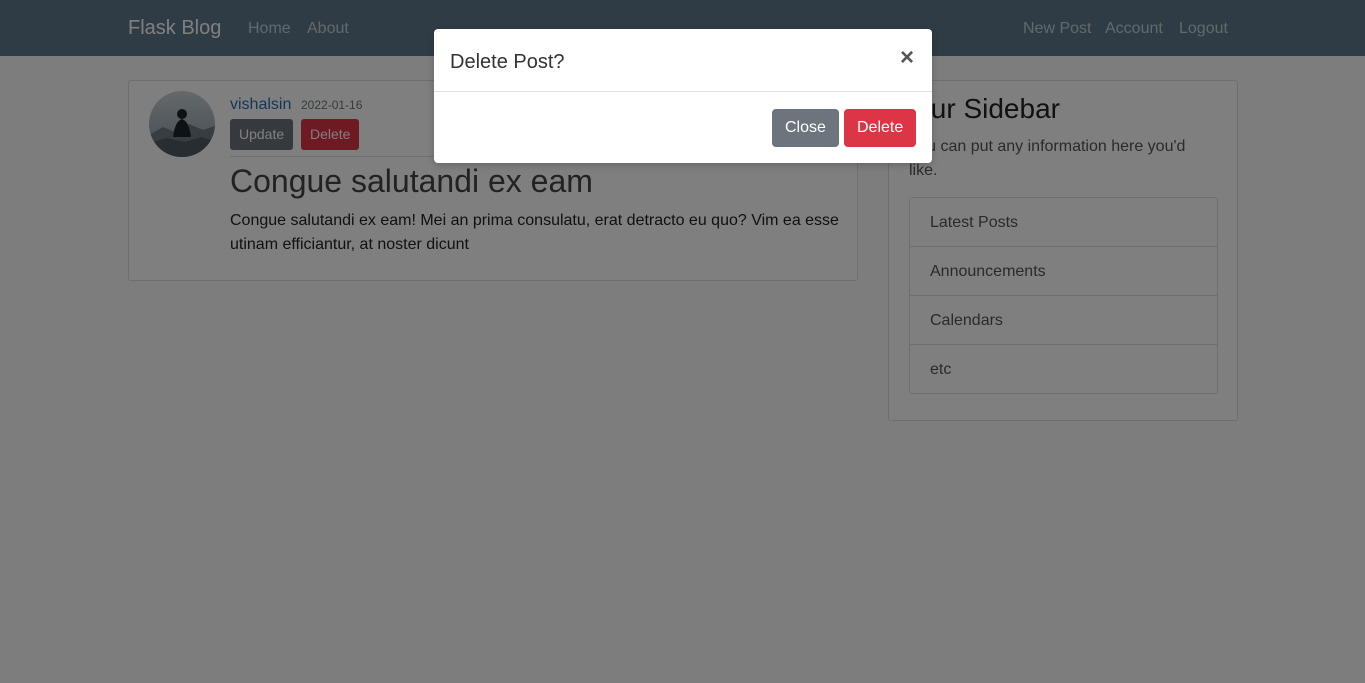 The image size is (1365, 683). Describe the element at coordinates (880, 128) in the screenshot. I see `modal-delete-button: Delete` at that location.